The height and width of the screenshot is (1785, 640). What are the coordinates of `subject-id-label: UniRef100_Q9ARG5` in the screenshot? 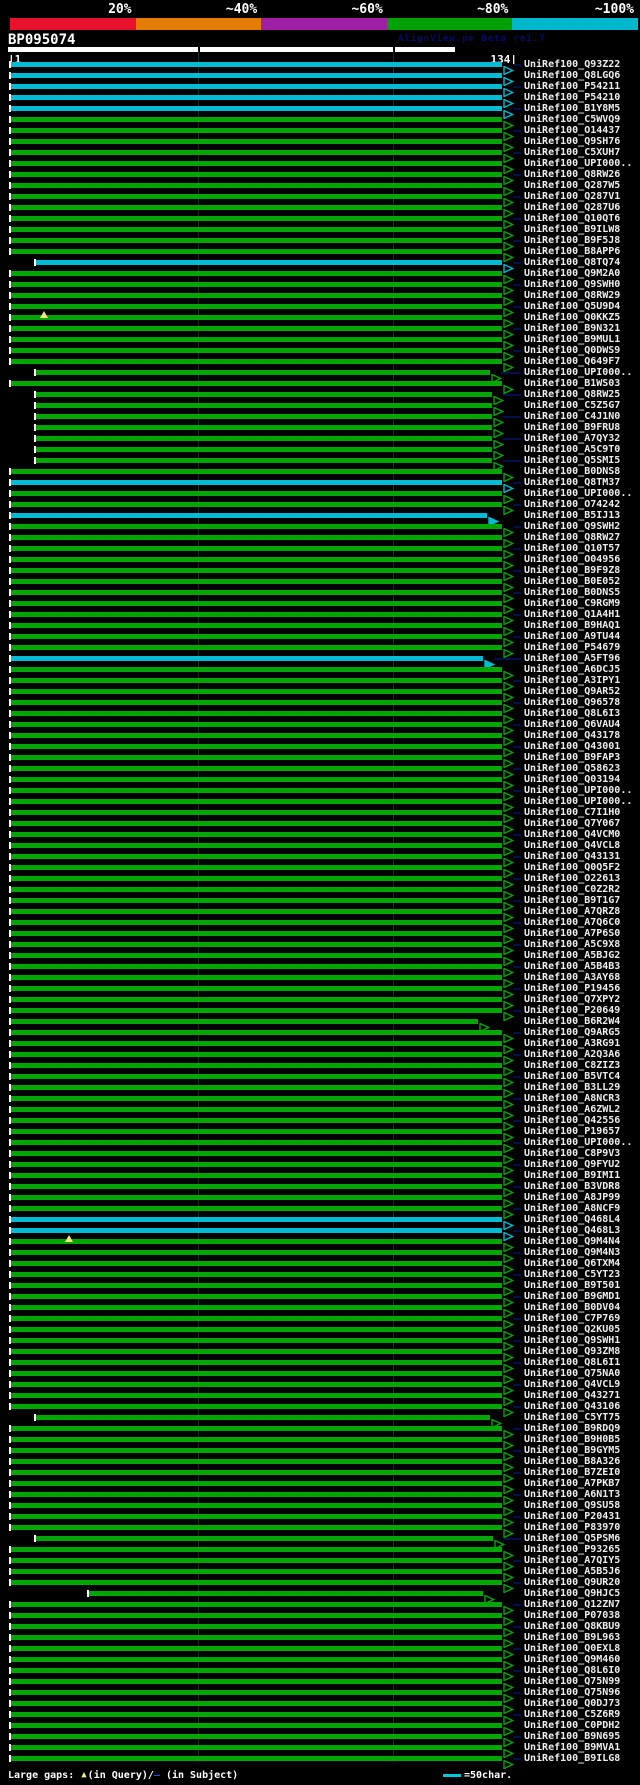 It's located at (572, 1032).